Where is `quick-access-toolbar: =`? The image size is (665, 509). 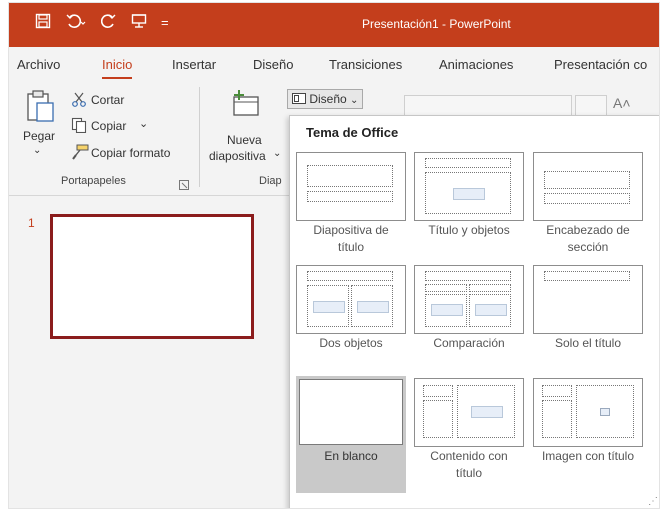 quick-access-toolbar: = is located at coordinates (102, 23).